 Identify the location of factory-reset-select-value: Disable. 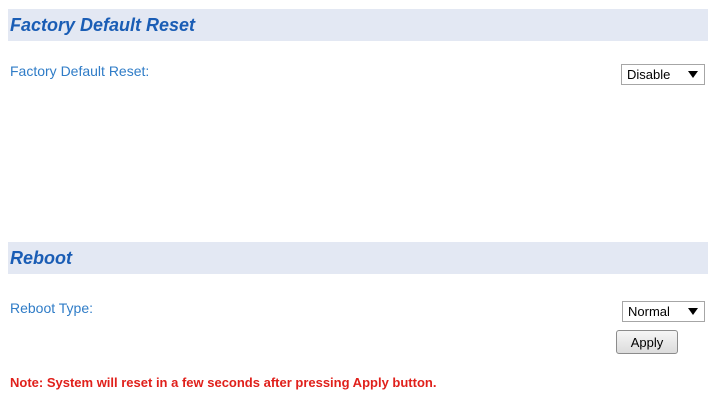
(649, 74).